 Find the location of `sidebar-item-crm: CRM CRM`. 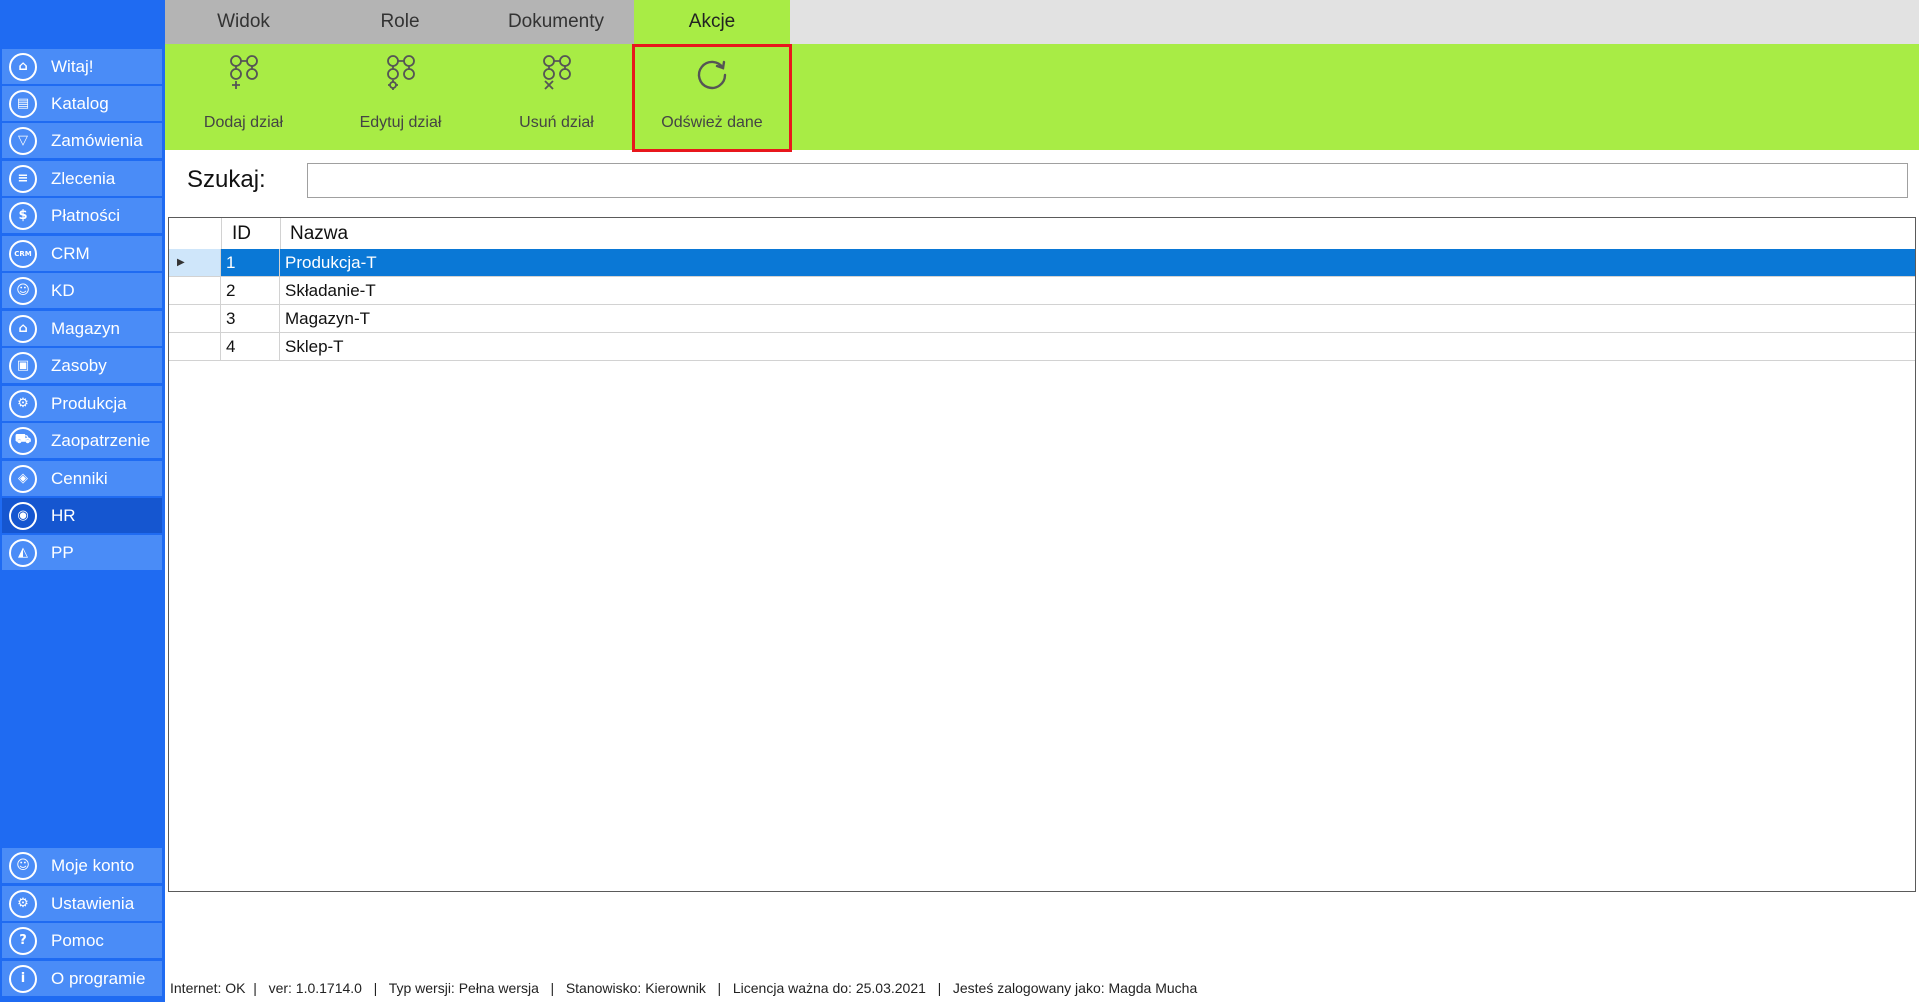

sidebar-item-crm: CRM CRM is located at coordinates (82, 253).